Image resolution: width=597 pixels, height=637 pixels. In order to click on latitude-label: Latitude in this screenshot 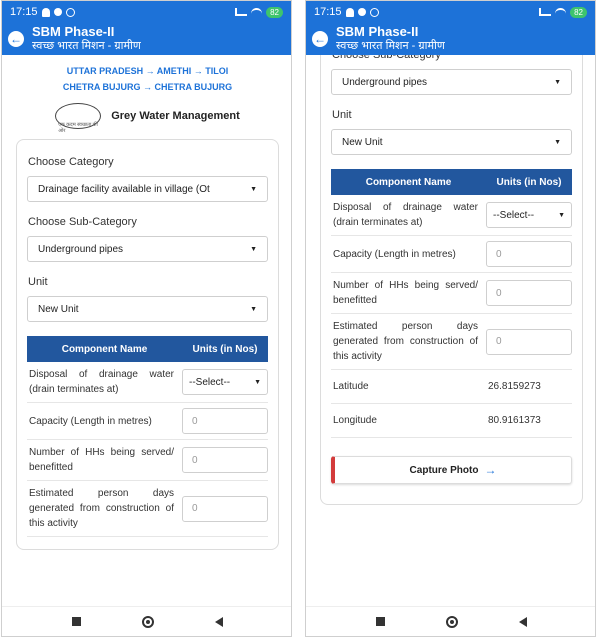, I will do `click(351, 386)`.